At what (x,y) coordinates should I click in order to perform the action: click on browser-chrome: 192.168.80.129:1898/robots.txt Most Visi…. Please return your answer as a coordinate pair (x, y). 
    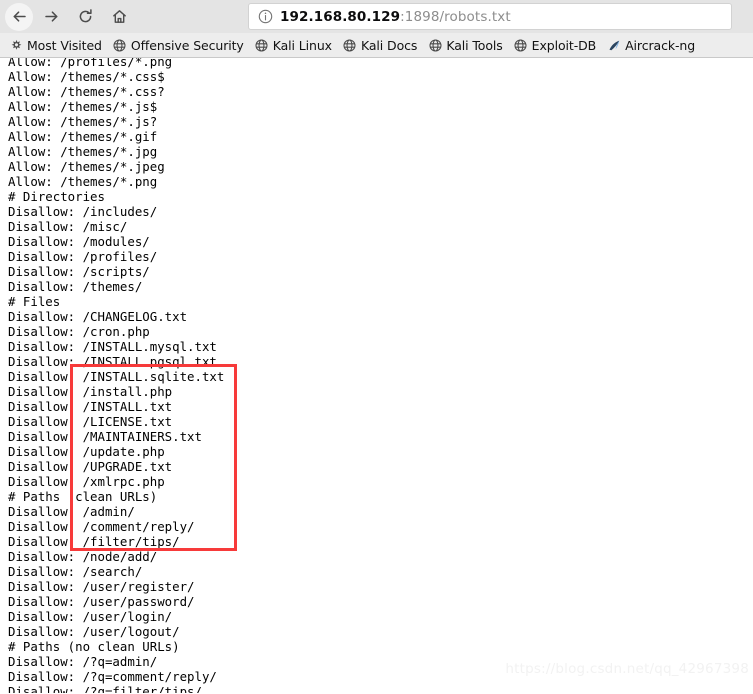
    Looking at the image, I should click on (376, 29).